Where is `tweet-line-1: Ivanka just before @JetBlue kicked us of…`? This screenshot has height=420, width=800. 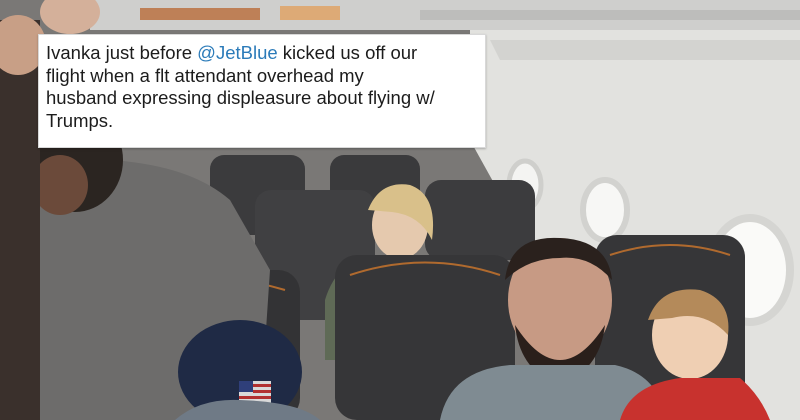 tweet-line-1: Ivanka just before @JetBlue kicked us of… is located at coordinates (261, 53).